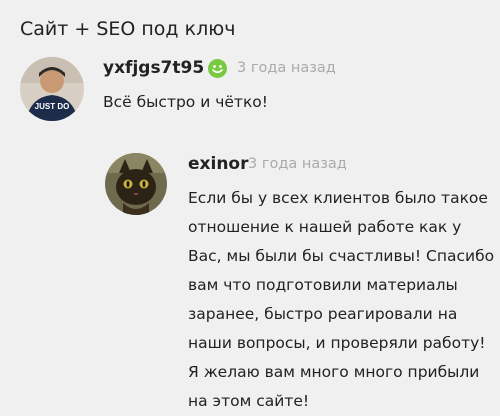 Image resolution: width=500 pixels, height=416 pixels. Describe the element at coordinates (52, 89) in the screenshot. I see `reviewer-avatar: JUST DO` at that location.